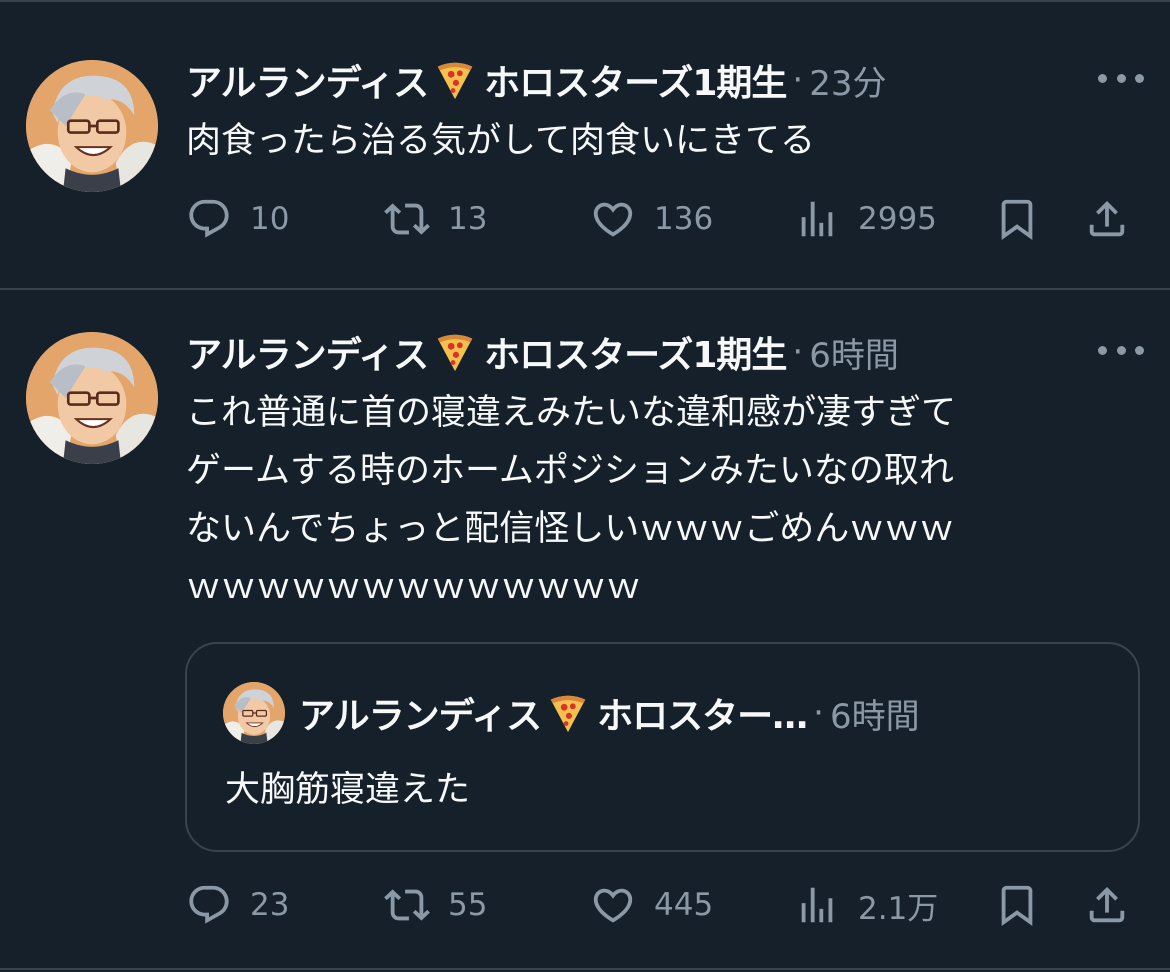 This screenshot has width=1170, height=972. What do you see at coordinates (237, 905) in the screenshot?
I see `reply-button: 23` at bounding box center [237, 905].